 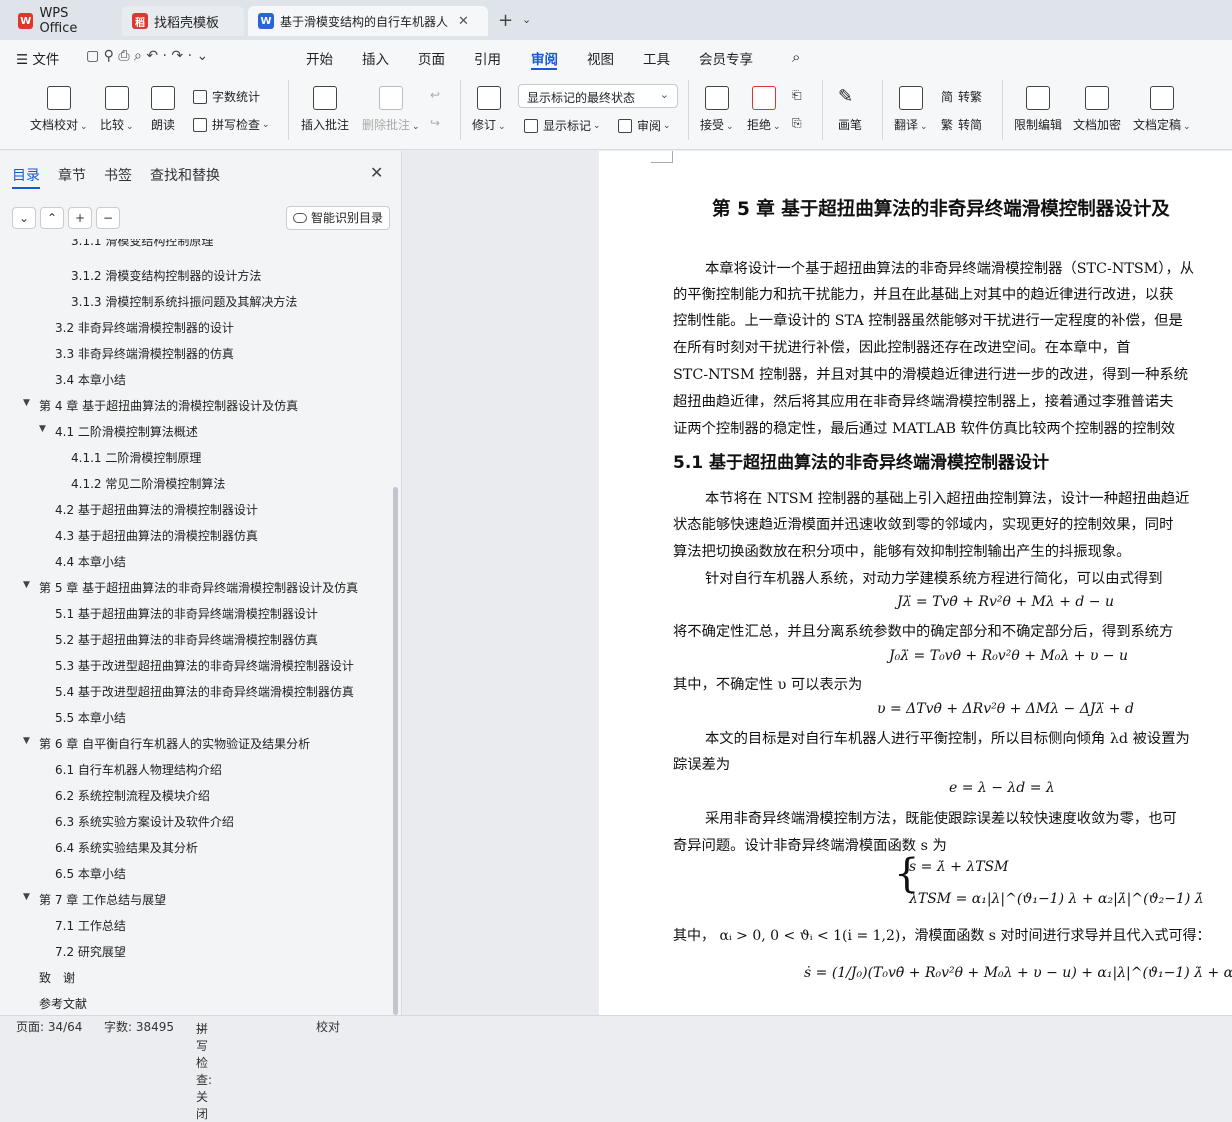 I want to click on toc-item: 6.5 本章小结, so click(x=90, y=873).